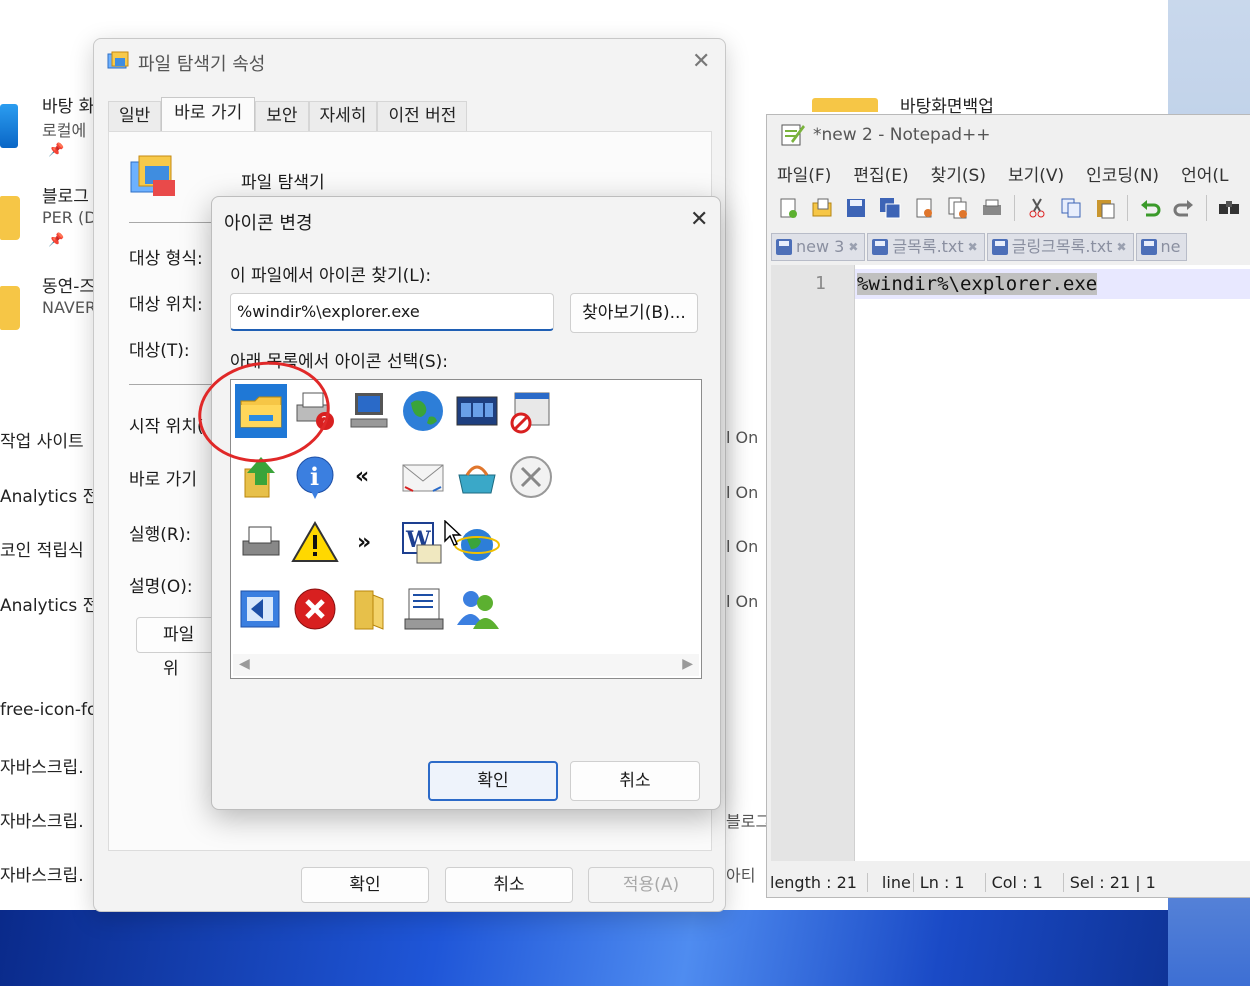  What do you see at coordinates (1161, 247) in the screenshot?
I see `doc-tab: ne` at bounding box center [1161, 247].